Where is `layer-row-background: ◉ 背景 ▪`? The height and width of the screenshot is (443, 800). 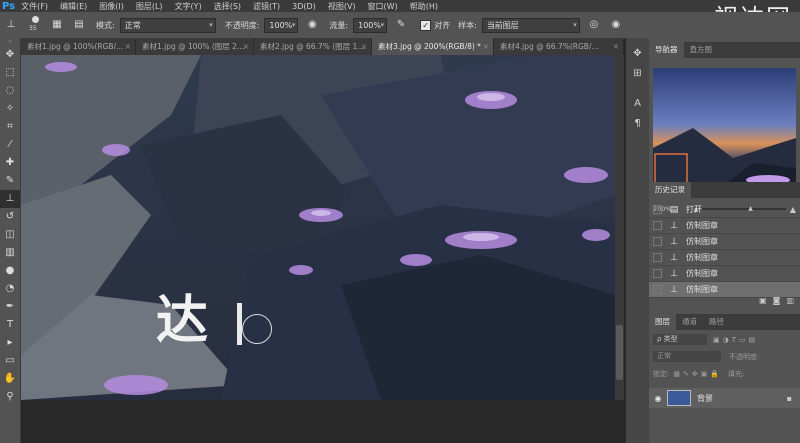
layer-row-background: ◉ 背景 ▪ is located at coordinates (724, 398).